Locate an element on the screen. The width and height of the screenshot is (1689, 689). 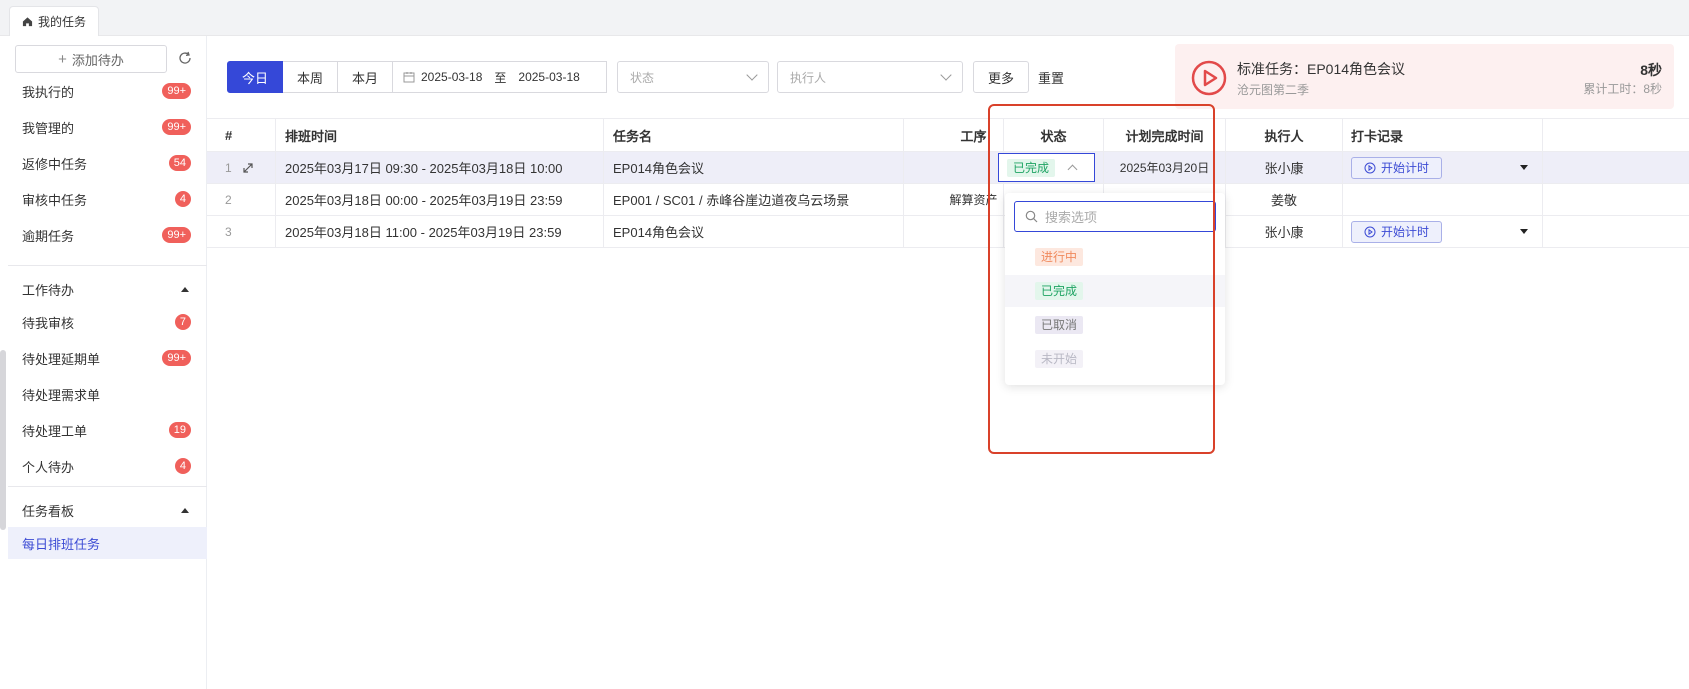
home-icon is located at coordinates (27, 22).